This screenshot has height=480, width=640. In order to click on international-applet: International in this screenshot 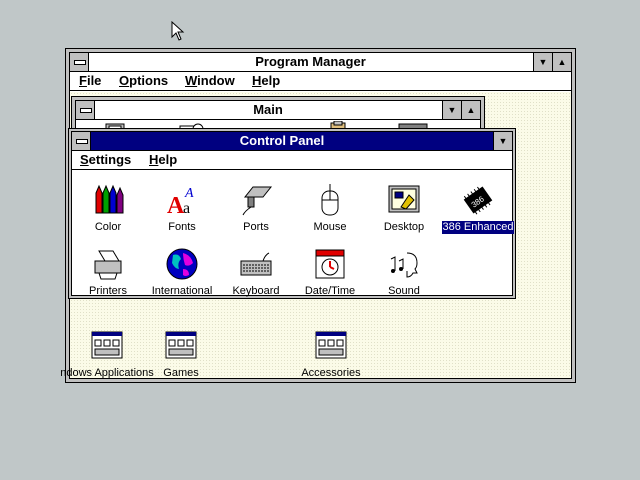, I will do `click(182, 273)`.